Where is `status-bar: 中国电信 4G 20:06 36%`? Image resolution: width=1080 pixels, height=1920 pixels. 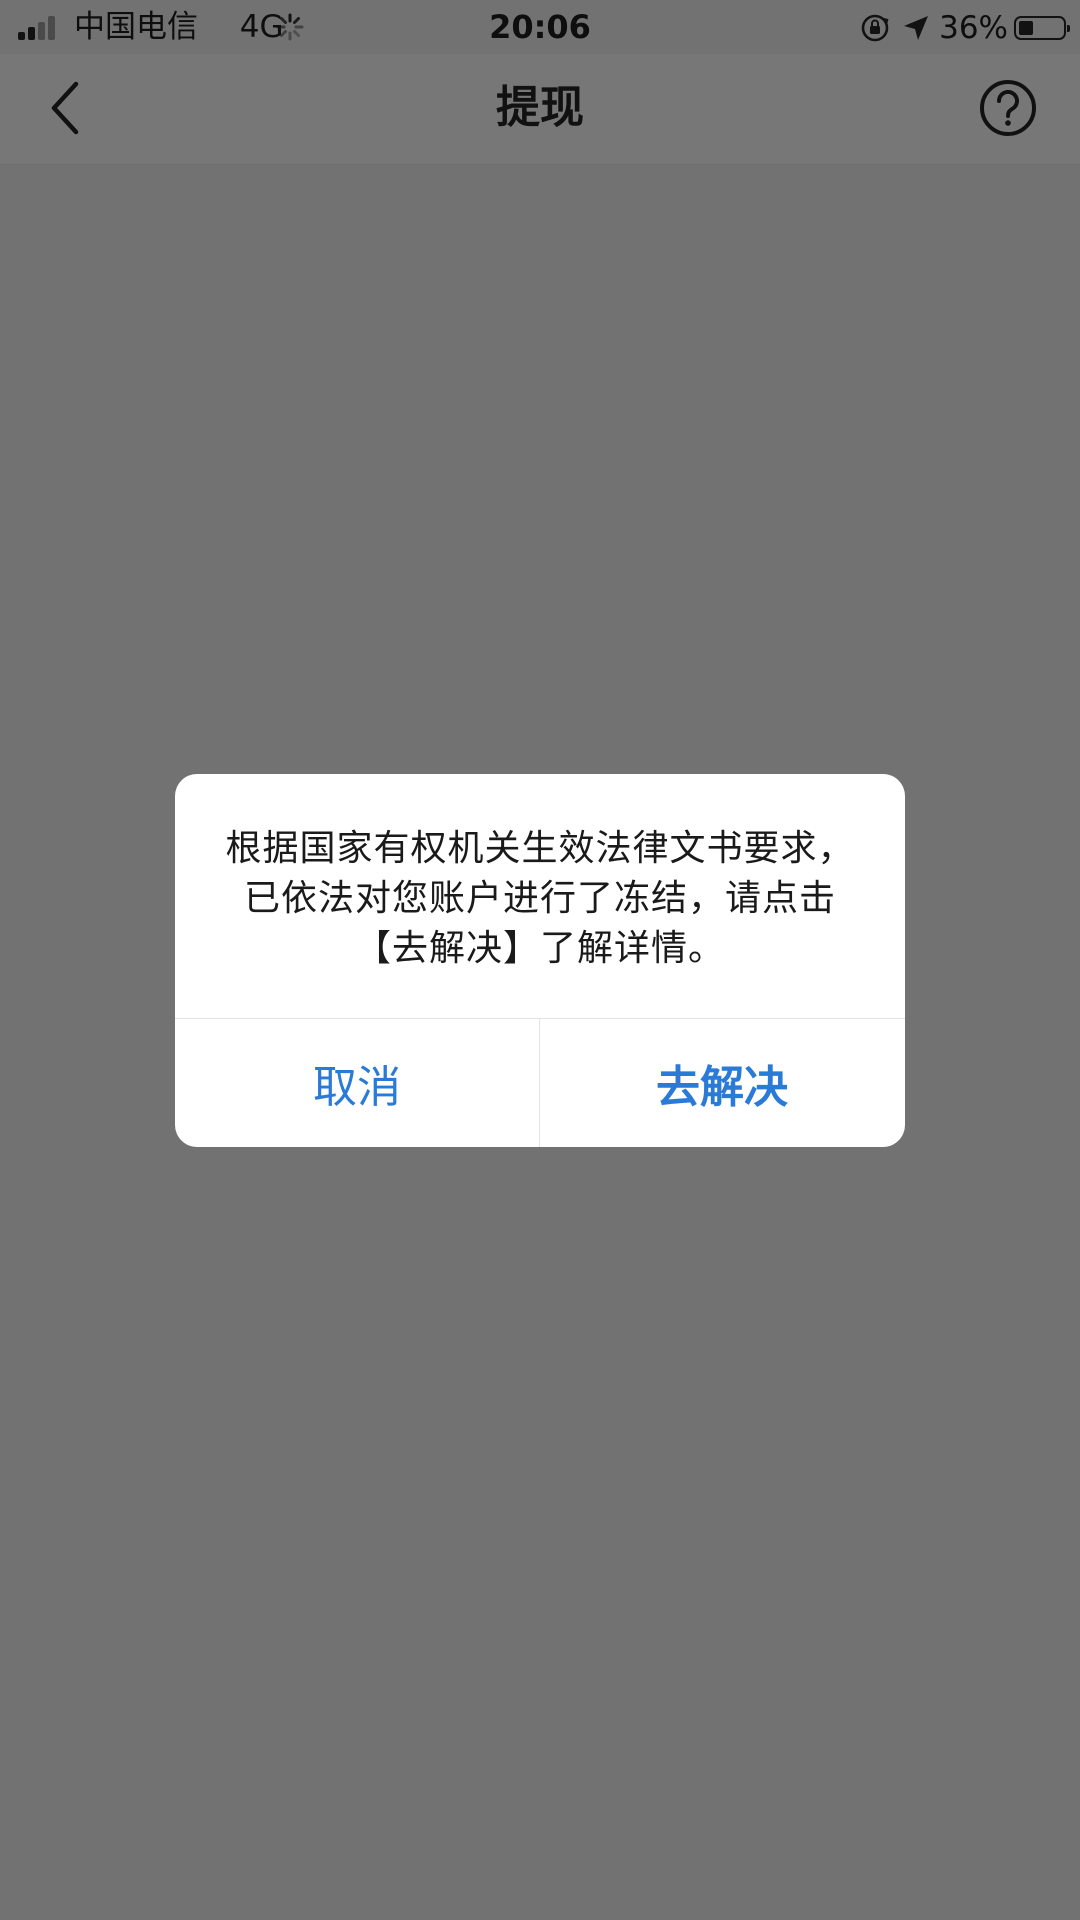 status-bar: 中国电信 4G 20:06 36% is located at coordinates (540, 27).